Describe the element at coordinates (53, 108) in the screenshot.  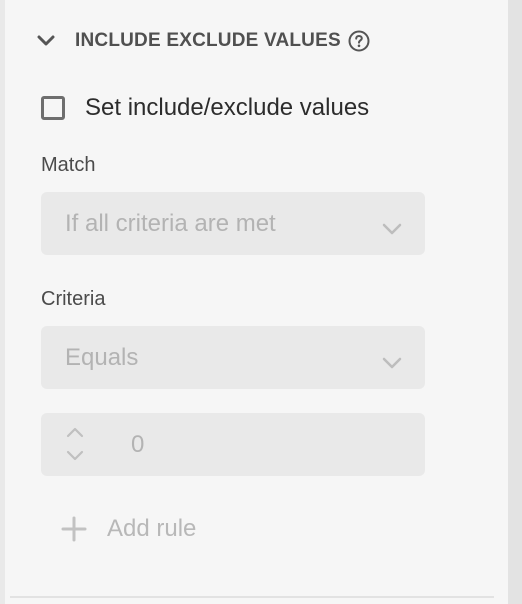
I see `include-exclude-checkbox` at that location.